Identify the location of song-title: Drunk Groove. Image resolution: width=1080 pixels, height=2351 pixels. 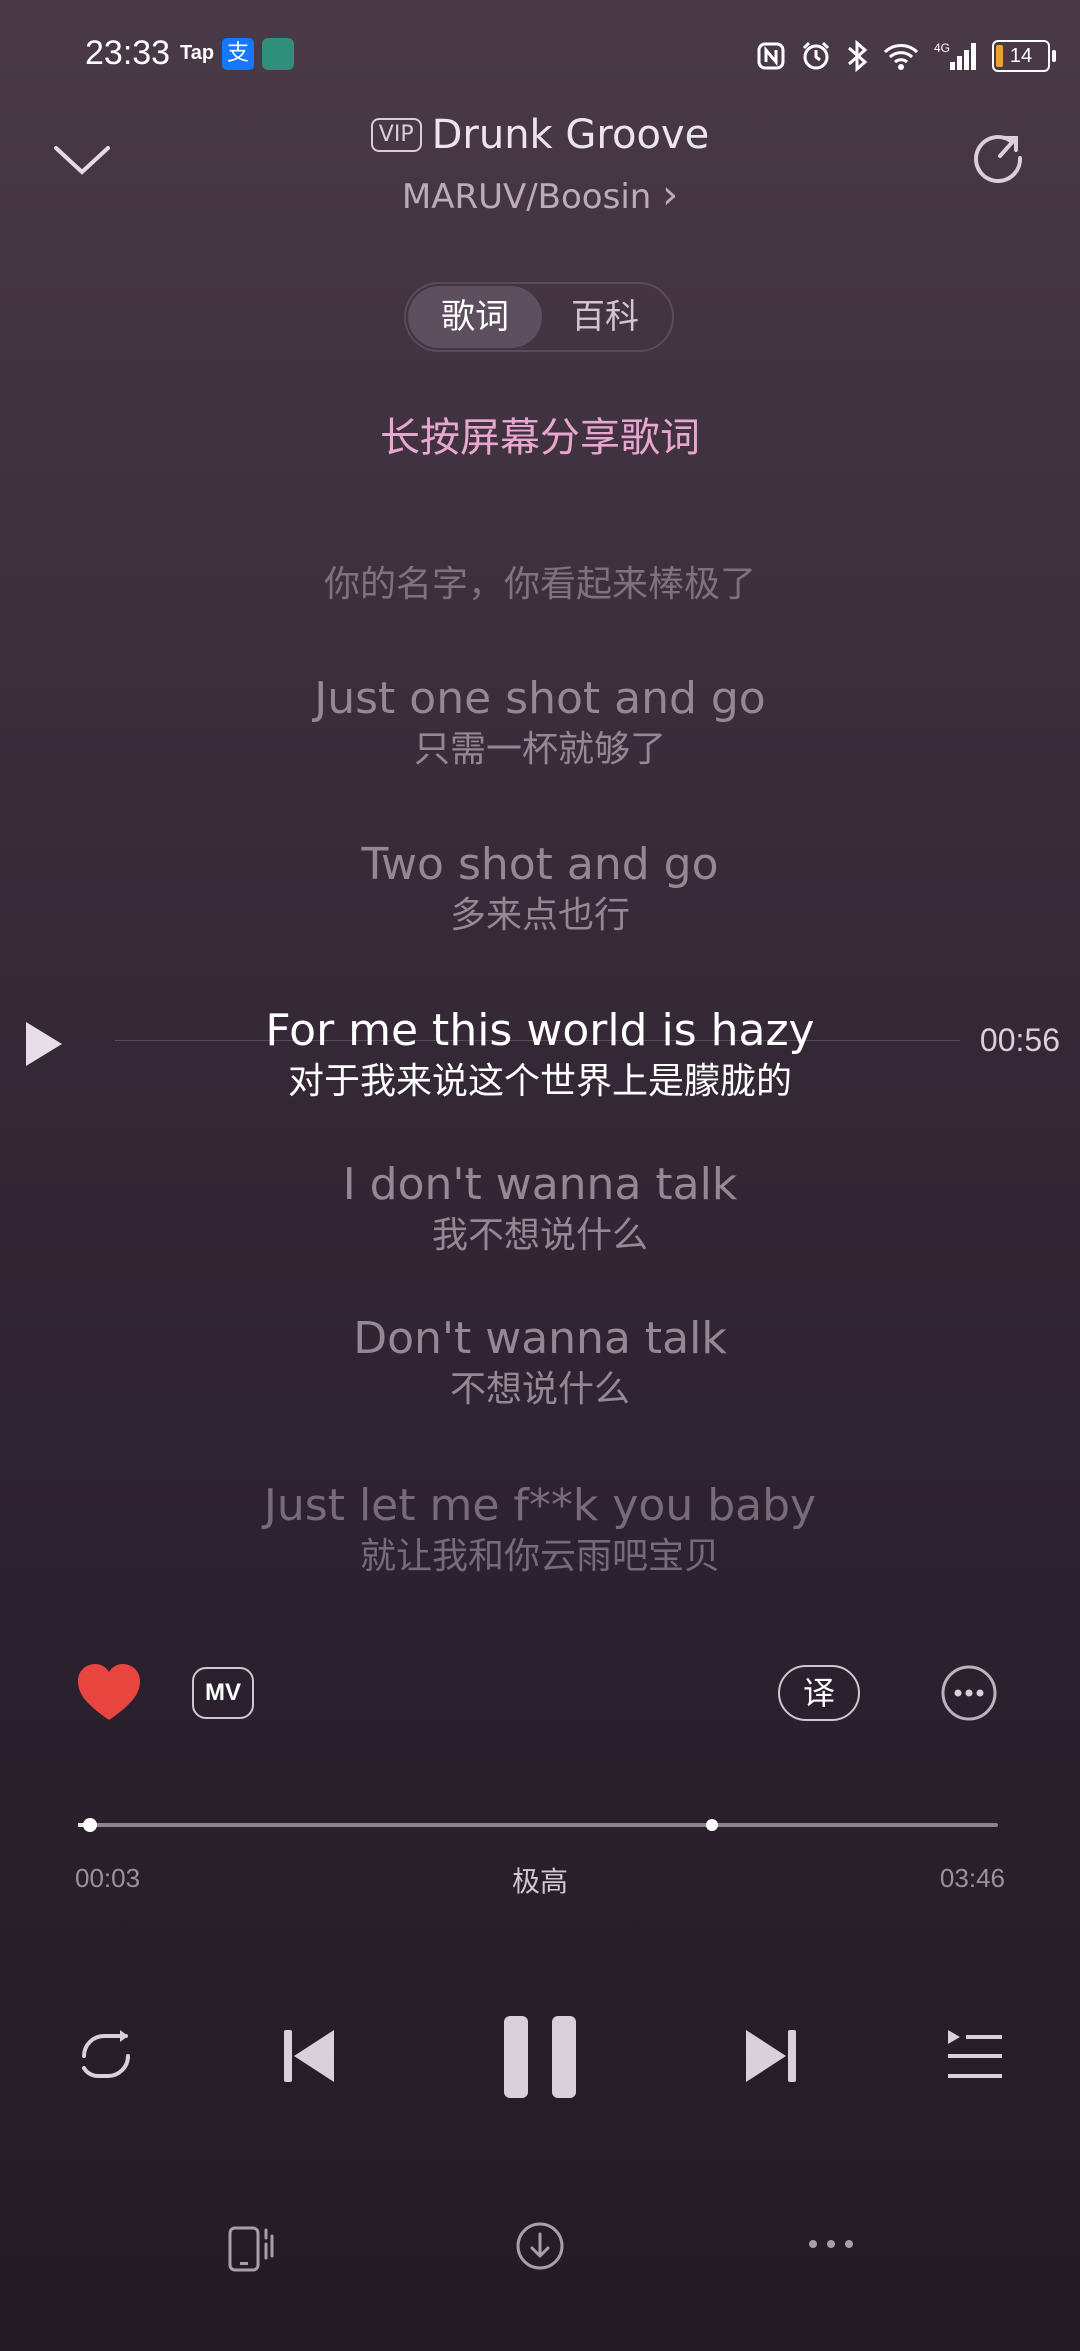
(570, 135).